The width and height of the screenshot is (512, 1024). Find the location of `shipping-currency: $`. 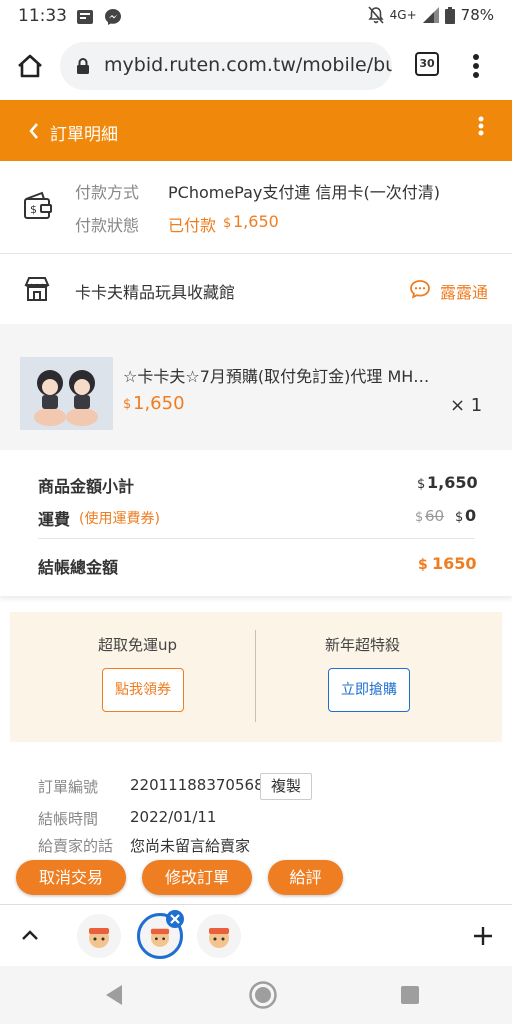

shipping-currency: $ is located at coordinates (459, 517).